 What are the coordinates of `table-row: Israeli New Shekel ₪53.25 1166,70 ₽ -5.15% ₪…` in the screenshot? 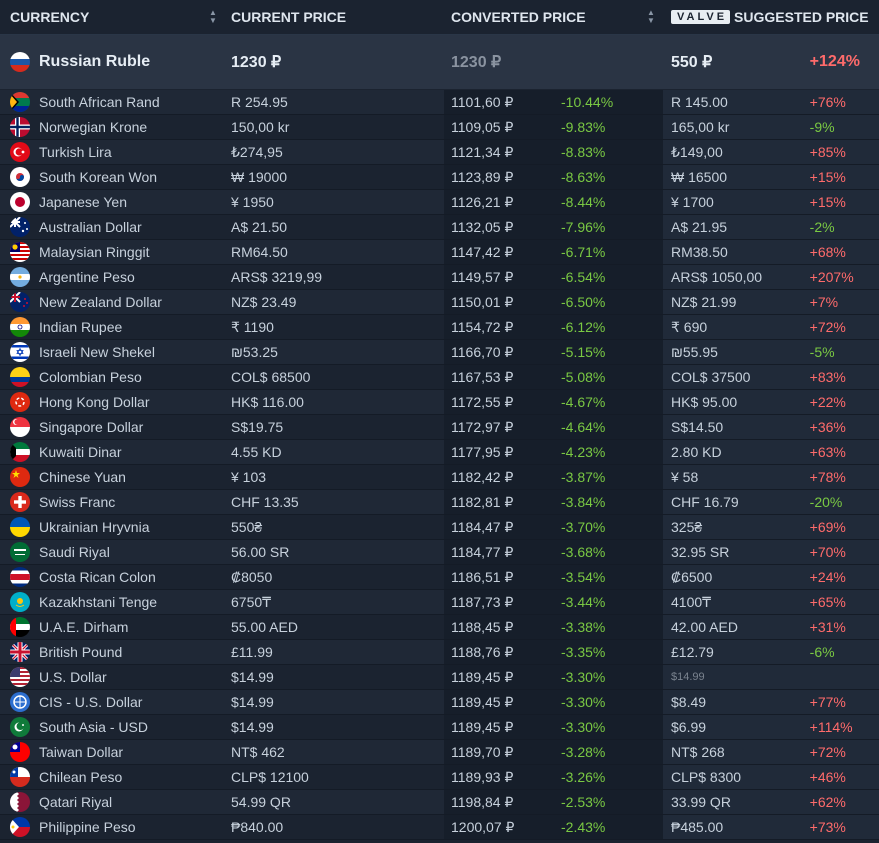 It's located at (439, 352).